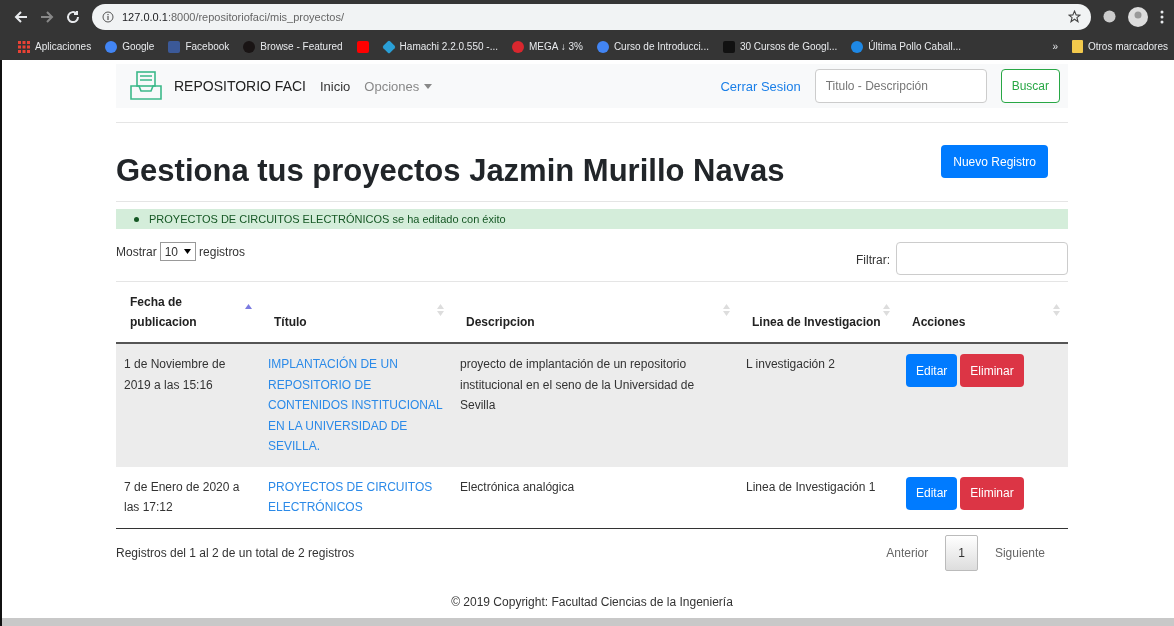 The image size is (1174, 626). What do you see at coordinates (760, 86) in the screenshot?
I see `logout-link: Cerrar Sesion` at bounding box center [760, 86].